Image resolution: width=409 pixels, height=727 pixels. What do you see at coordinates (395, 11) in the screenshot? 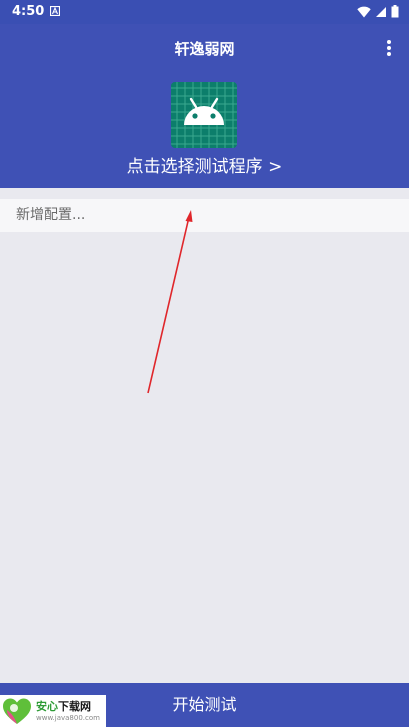
I see `battery-icon` at bounding box center [395, 11].